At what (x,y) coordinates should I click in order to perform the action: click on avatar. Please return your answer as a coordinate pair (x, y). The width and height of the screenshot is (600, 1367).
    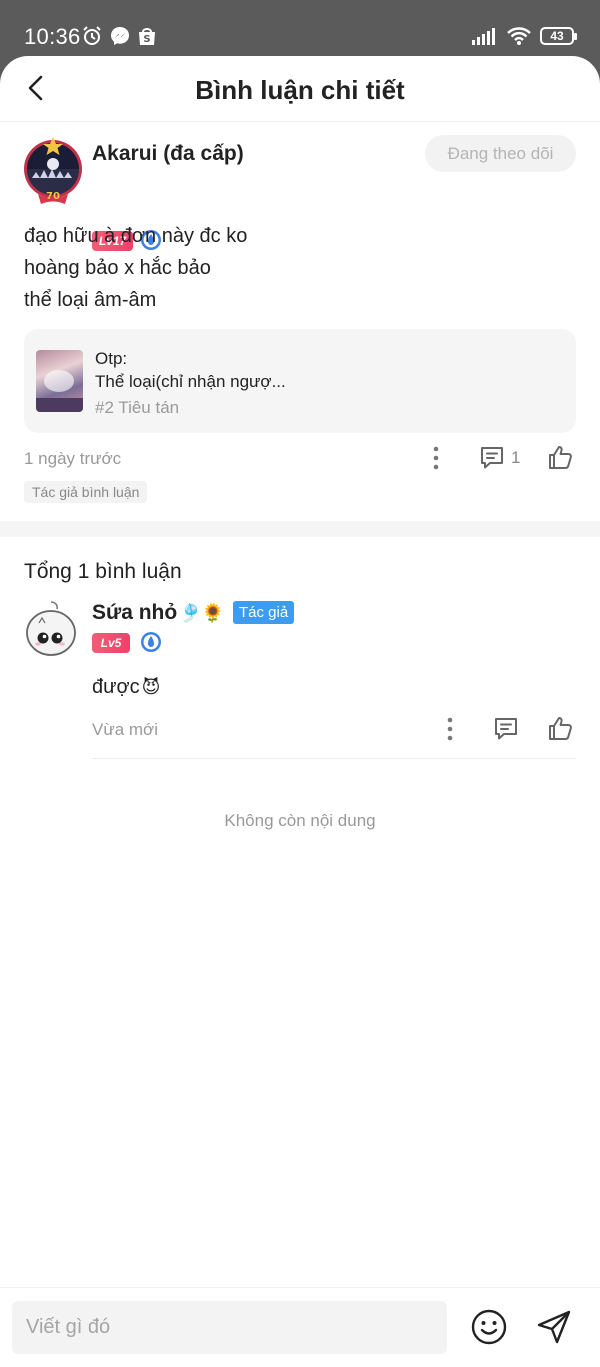
    Looking at the image, I should click on (51, 629).